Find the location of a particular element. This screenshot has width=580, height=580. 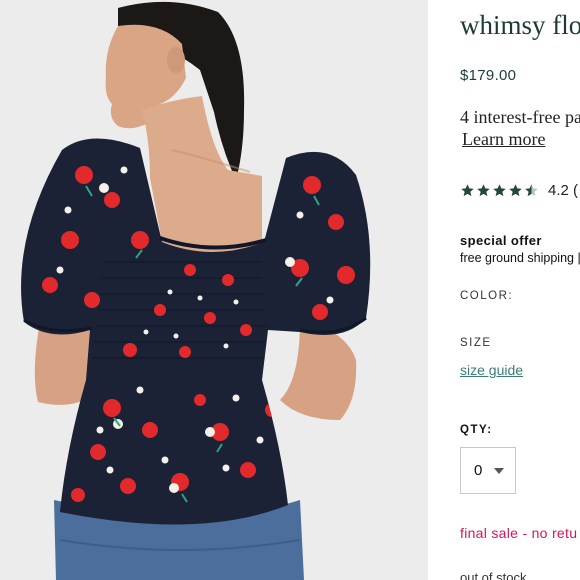

learn-more-link: Learn more is located at coordinates (503, 139).